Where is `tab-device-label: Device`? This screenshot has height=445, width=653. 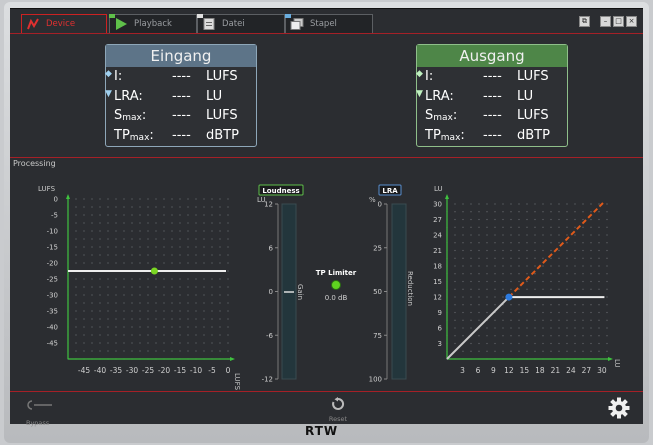 tab-device-label: Device is located at coordinates (61, 24).